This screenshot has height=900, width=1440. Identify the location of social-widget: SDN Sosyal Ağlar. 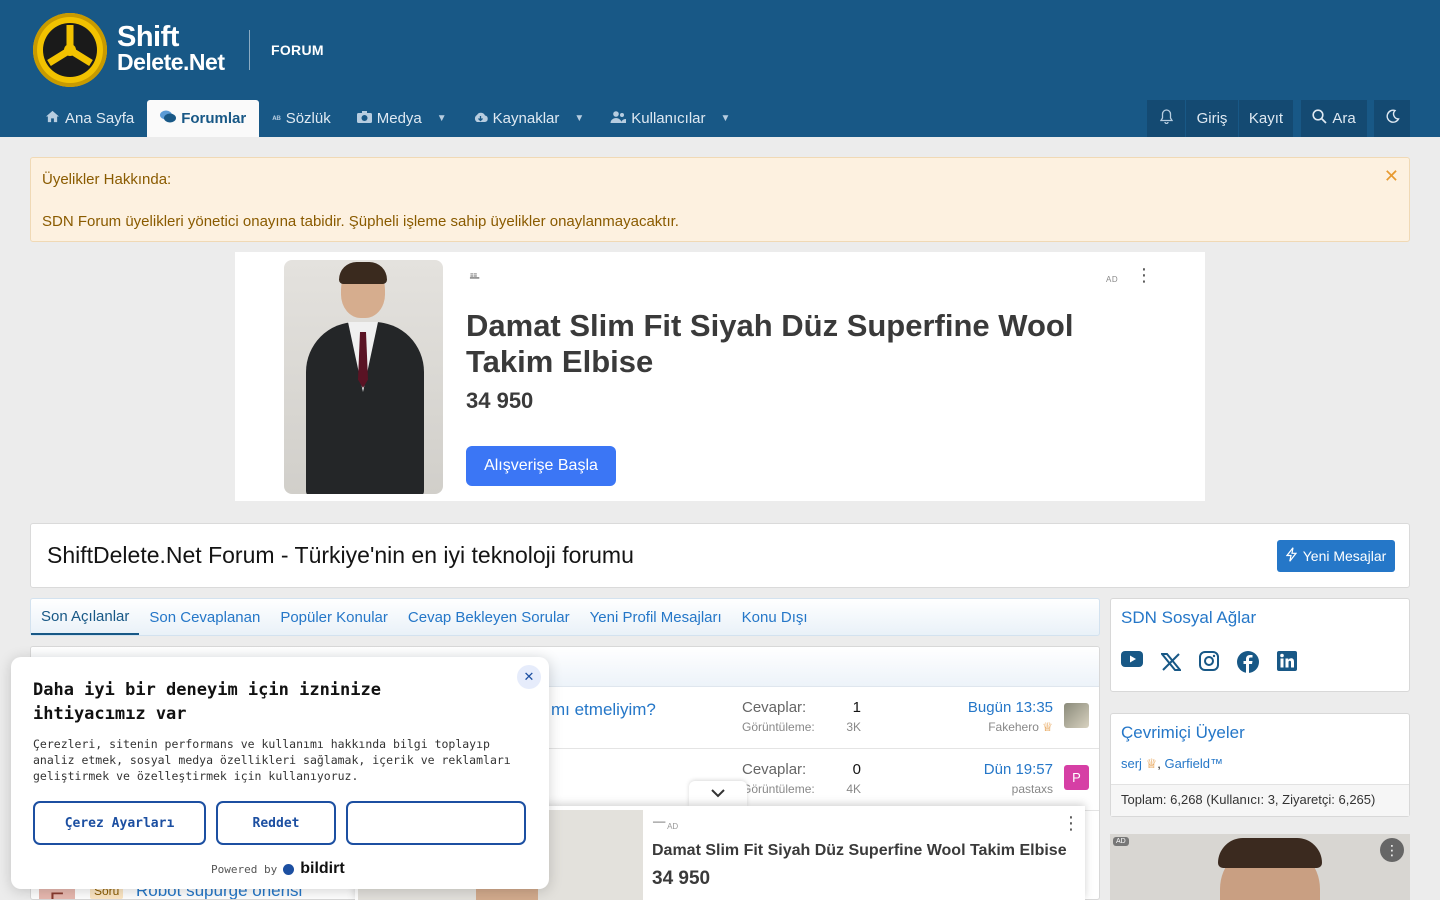
(1260, 645).